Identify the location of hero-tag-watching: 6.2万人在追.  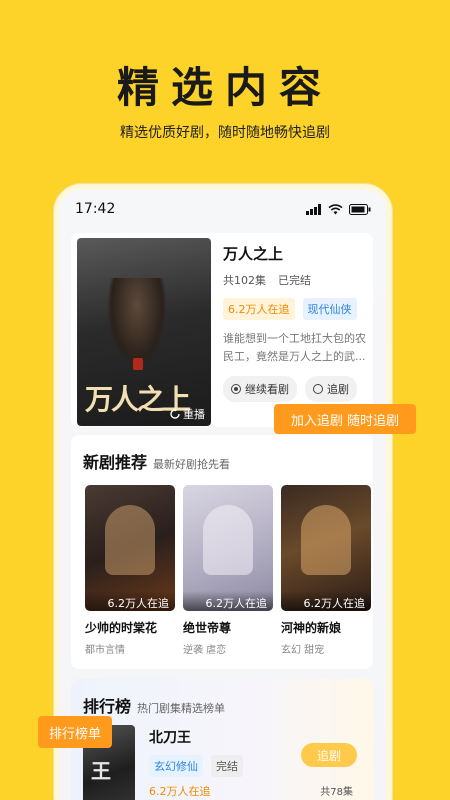
(259, 309).